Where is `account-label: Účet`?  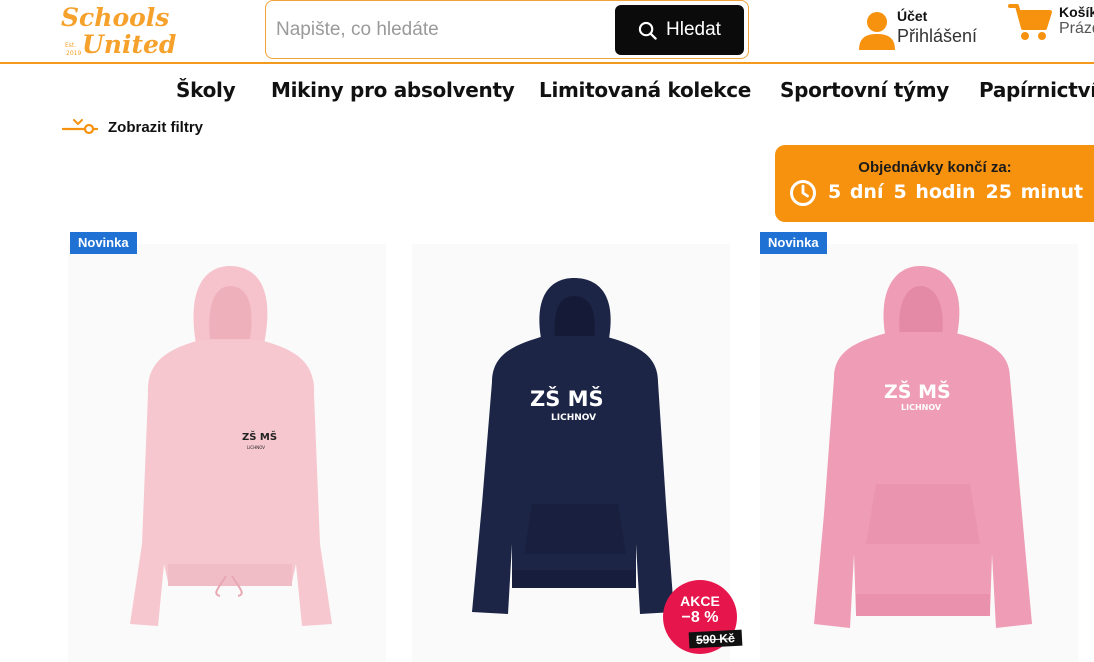 account-label: Účet is located at coordinates (912, 16).